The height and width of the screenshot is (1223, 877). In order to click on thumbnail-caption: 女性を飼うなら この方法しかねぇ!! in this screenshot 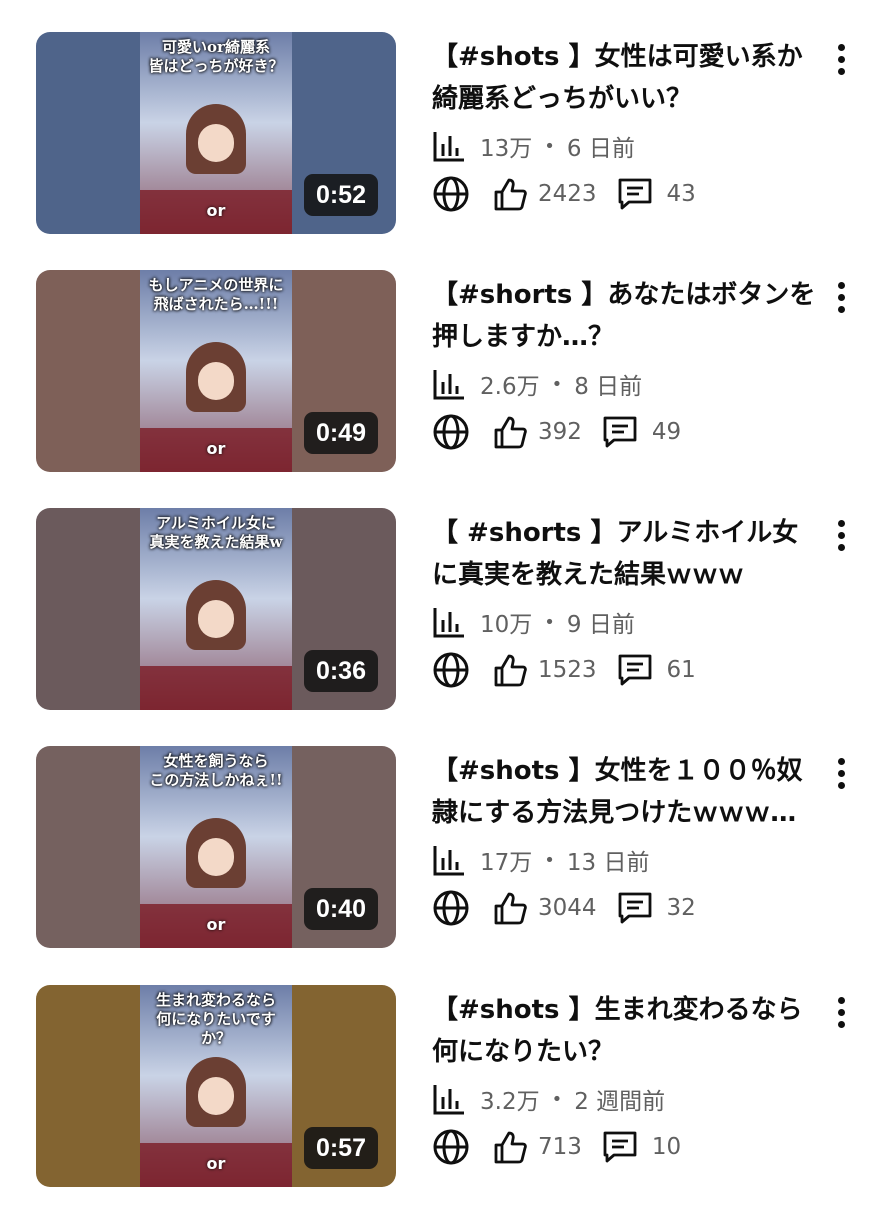, I will do `click(216, 770)`.